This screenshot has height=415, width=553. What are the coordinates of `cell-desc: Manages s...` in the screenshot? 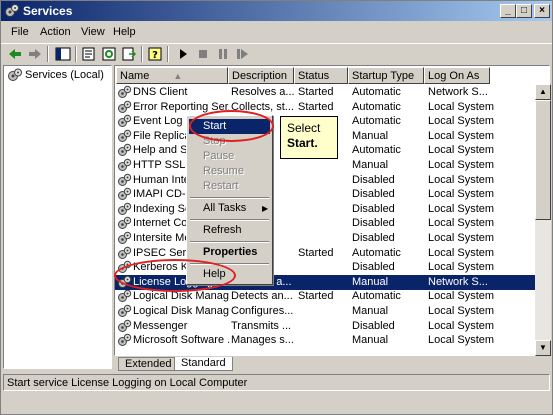 It's located at (262, 340).